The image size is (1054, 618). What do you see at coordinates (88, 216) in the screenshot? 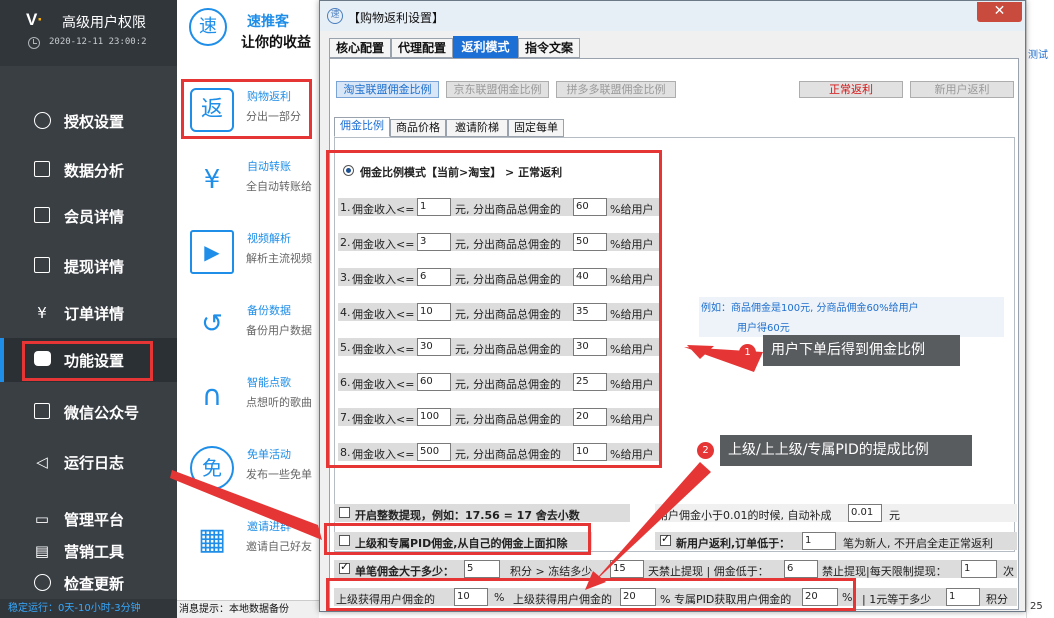
I see `sidebar-item-members: 会员详情` at bounding box center [88, 216].